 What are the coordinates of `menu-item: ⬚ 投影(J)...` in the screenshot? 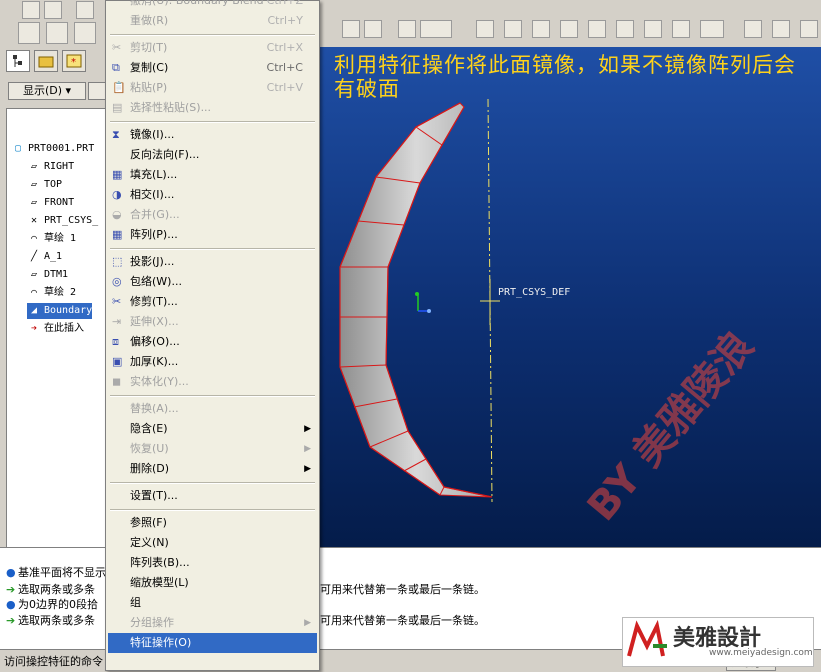 It's located at (212, 262).